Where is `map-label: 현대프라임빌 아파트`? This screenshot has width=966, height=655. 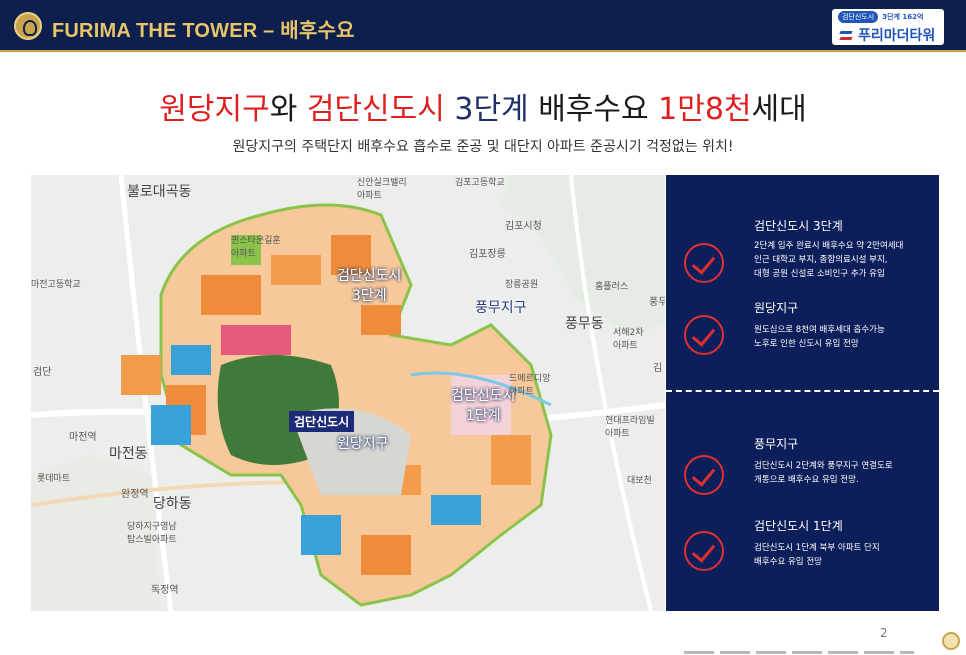 map-label: 현대프라임빌 아파트 is located at coordinates (630, 427).